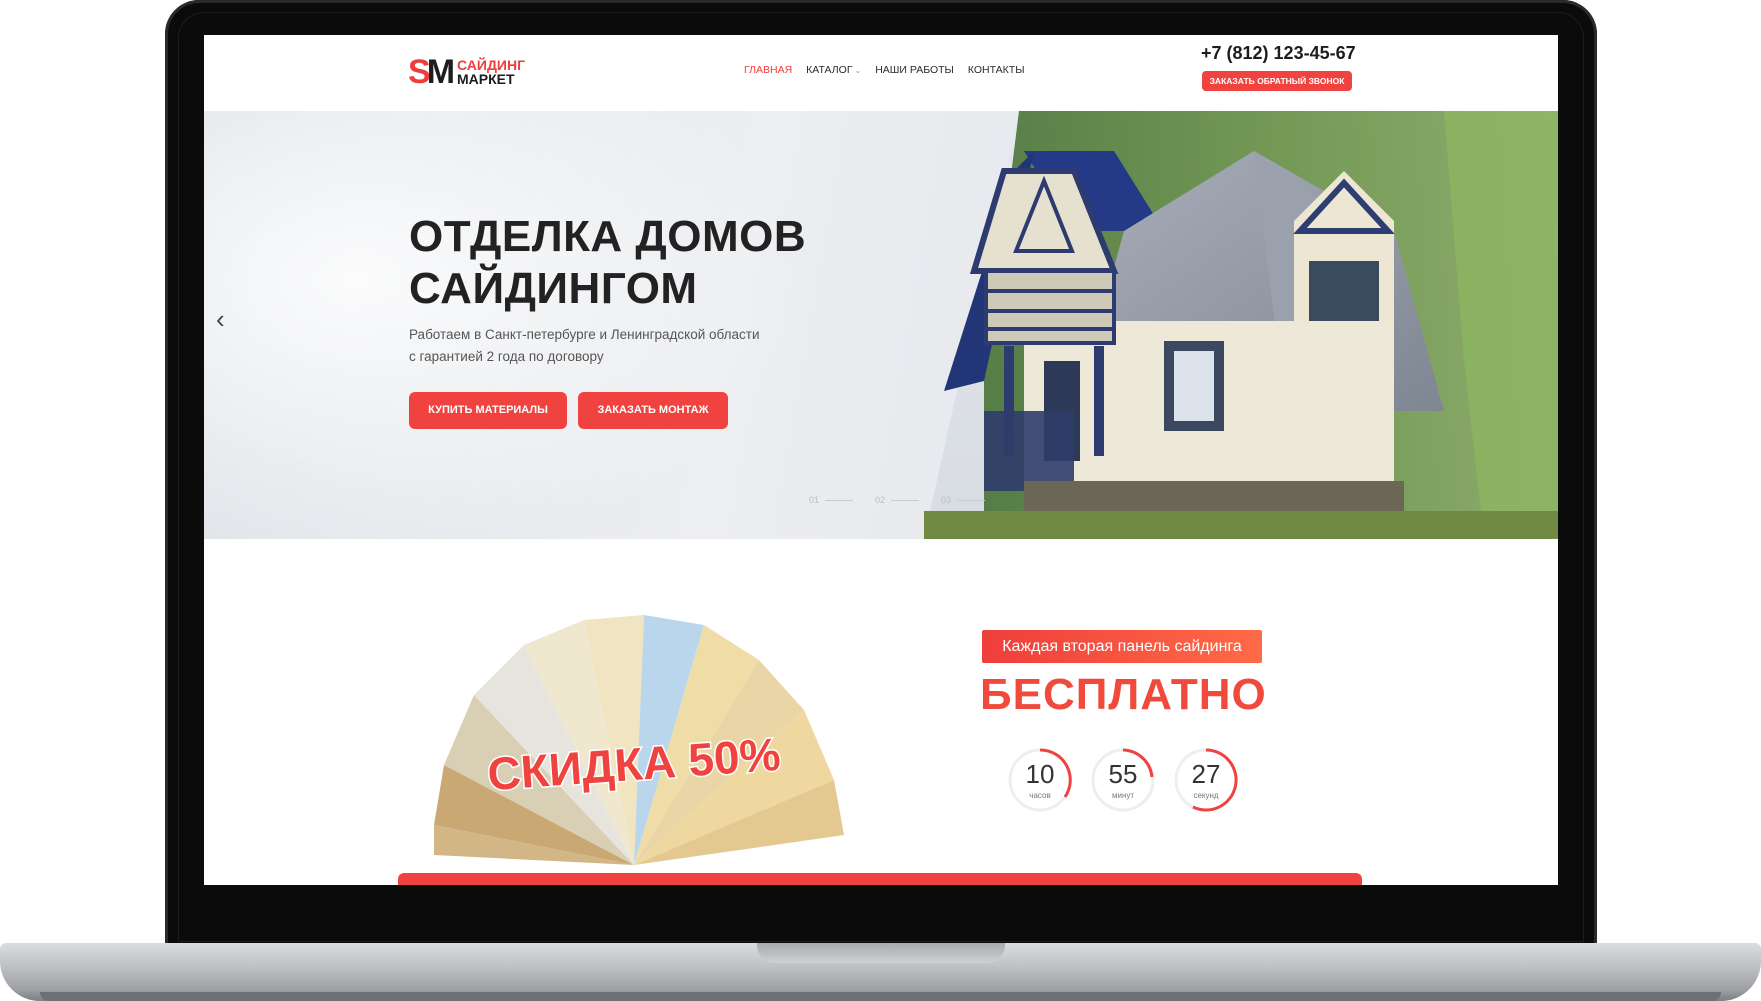 The image size is (1761, 1001). I want to click on timer-seconds-label: секунд, so click(1206, 795).